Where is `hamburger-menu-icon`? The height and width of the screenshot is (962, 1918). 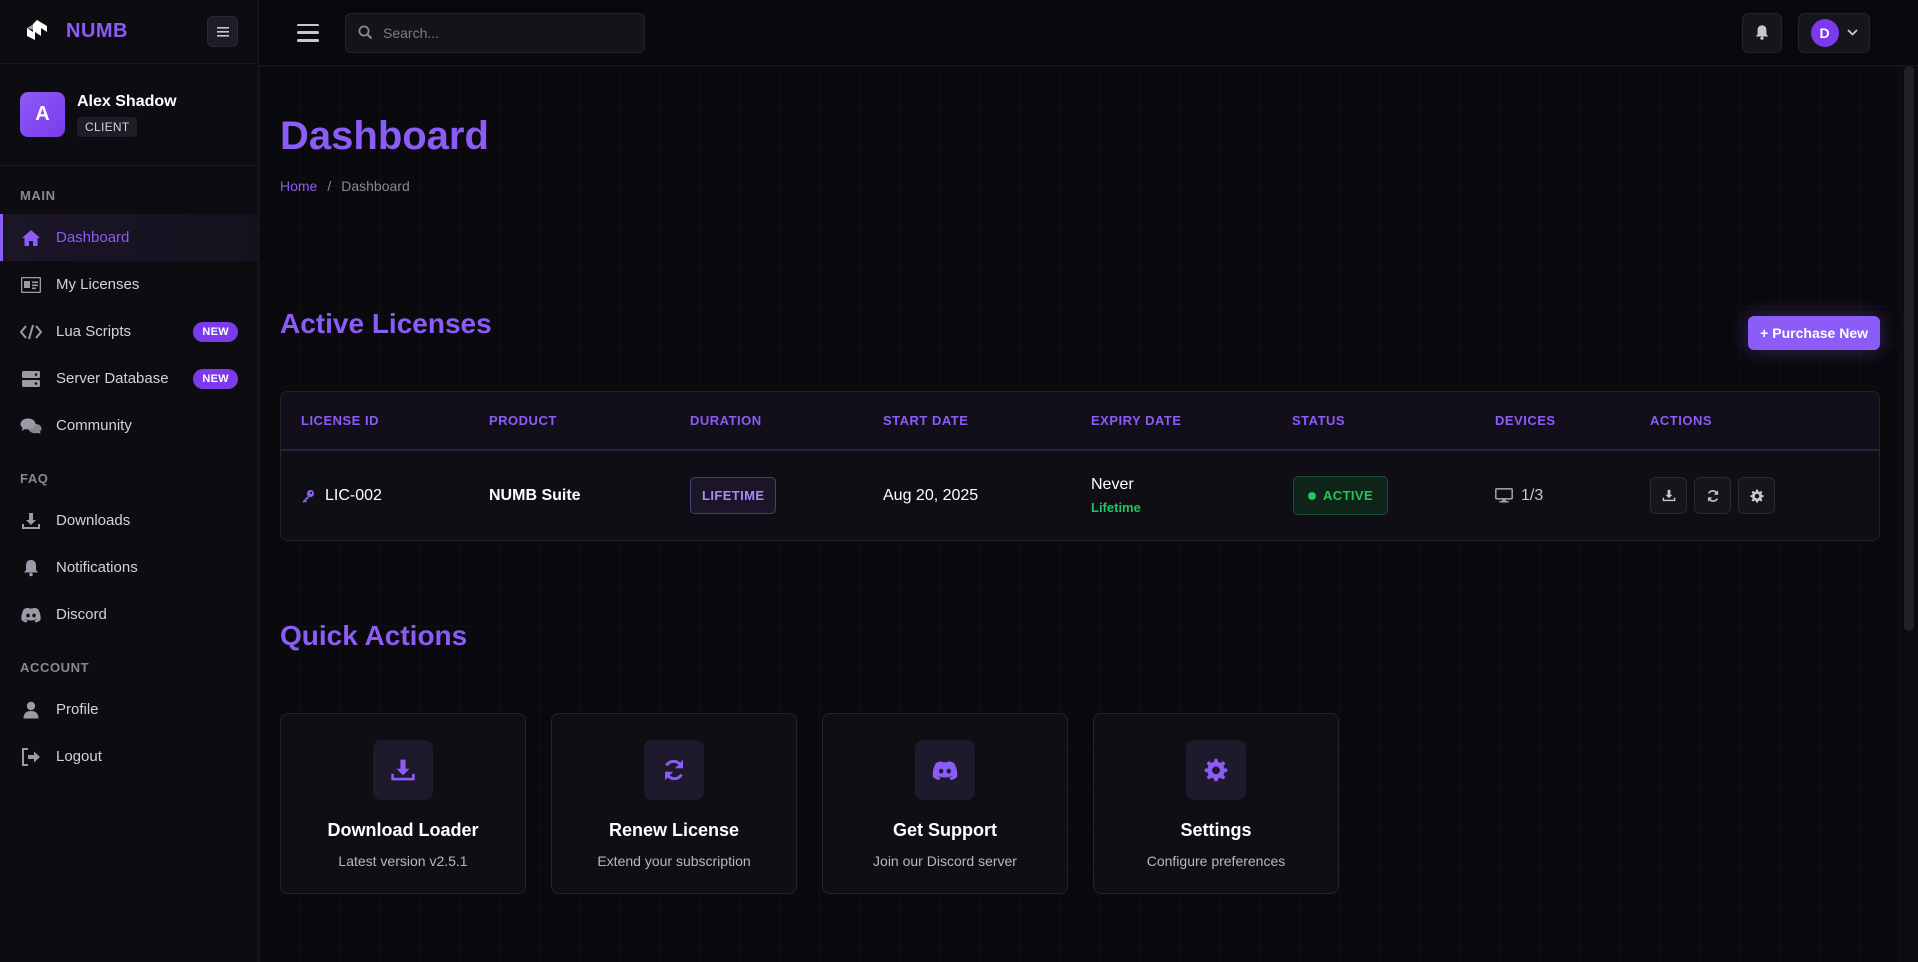
hamburger-menu-icon is located at coordinates (308, 32).